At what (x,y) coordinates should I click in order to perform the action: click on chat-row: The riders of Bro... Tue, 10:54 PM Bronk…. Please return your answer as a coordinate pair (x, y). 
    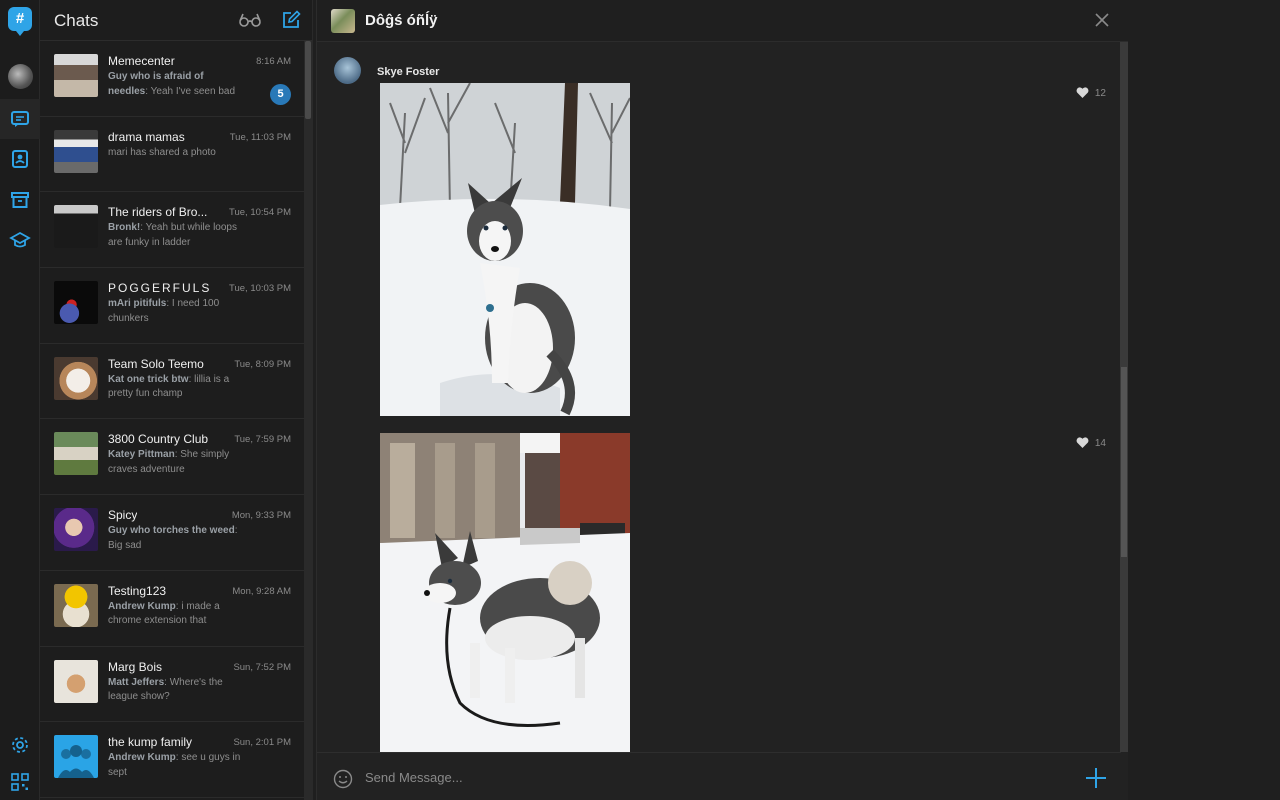
    Looking at the image, I should click on (172, 230).